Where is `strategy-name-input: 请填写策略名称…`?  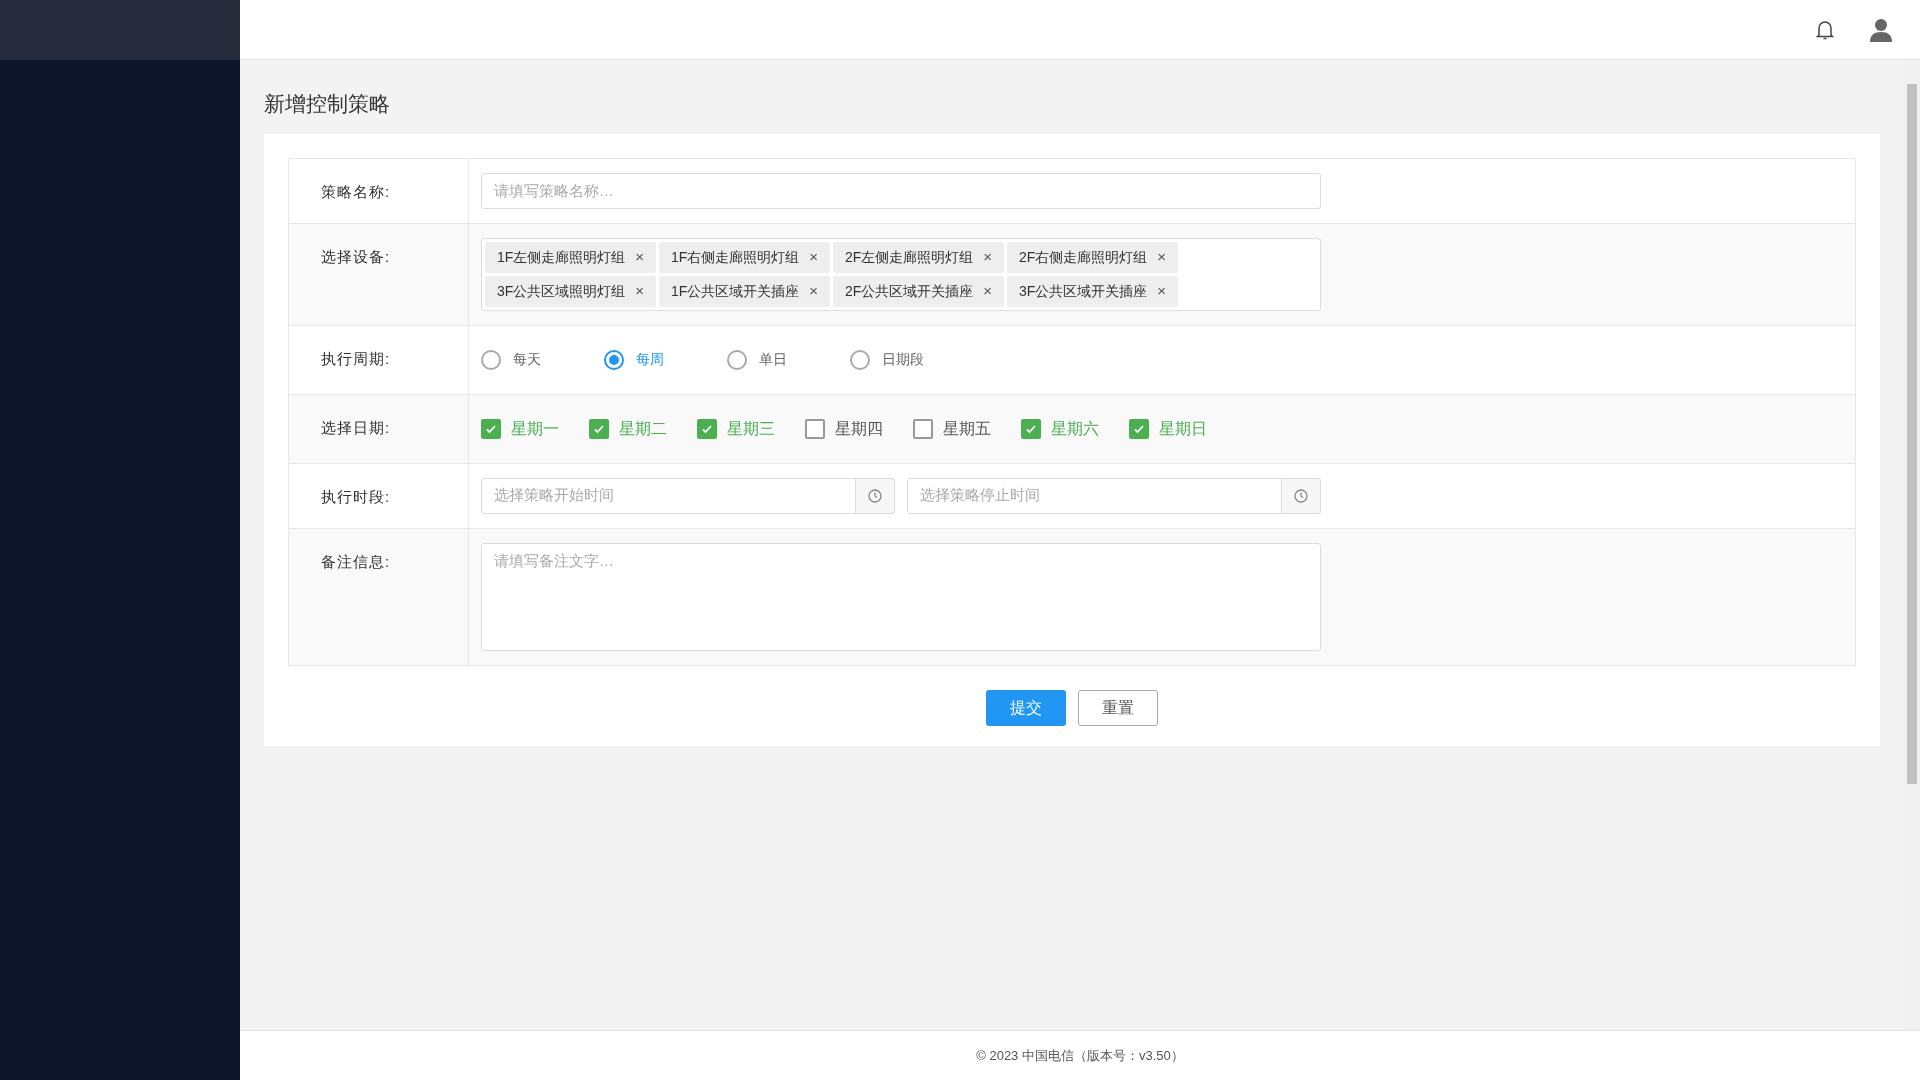
strategy-name-input: 请填写策略名称… is located at coordinates (901, 190).